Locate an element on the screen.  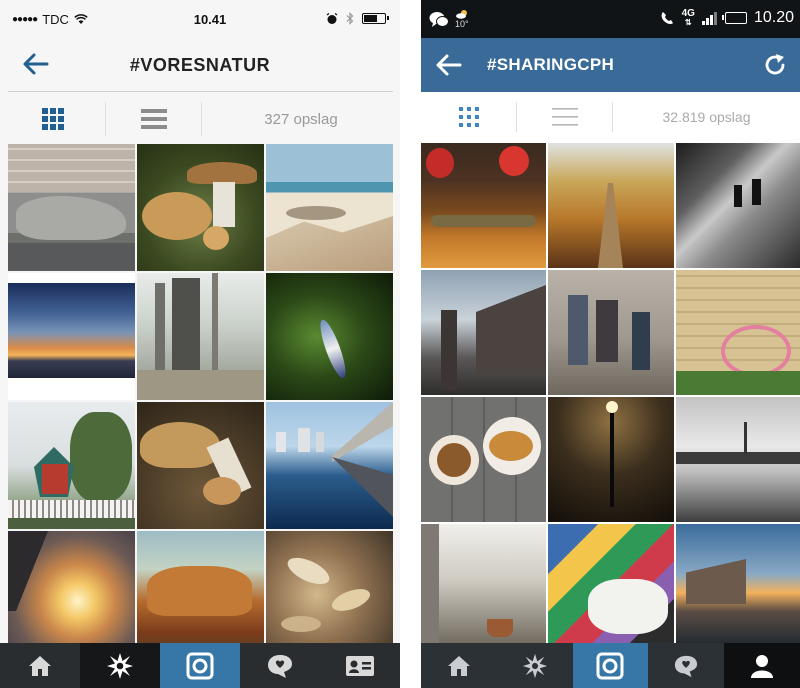
weather-icon is located at coordinates (461, 14).